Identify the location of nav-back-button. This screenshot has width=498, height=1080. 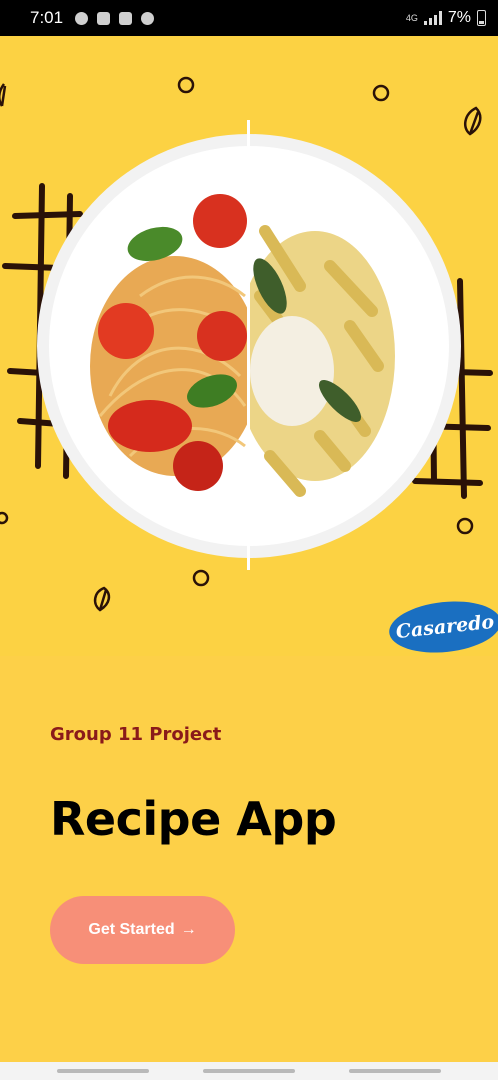
(395, 1071).